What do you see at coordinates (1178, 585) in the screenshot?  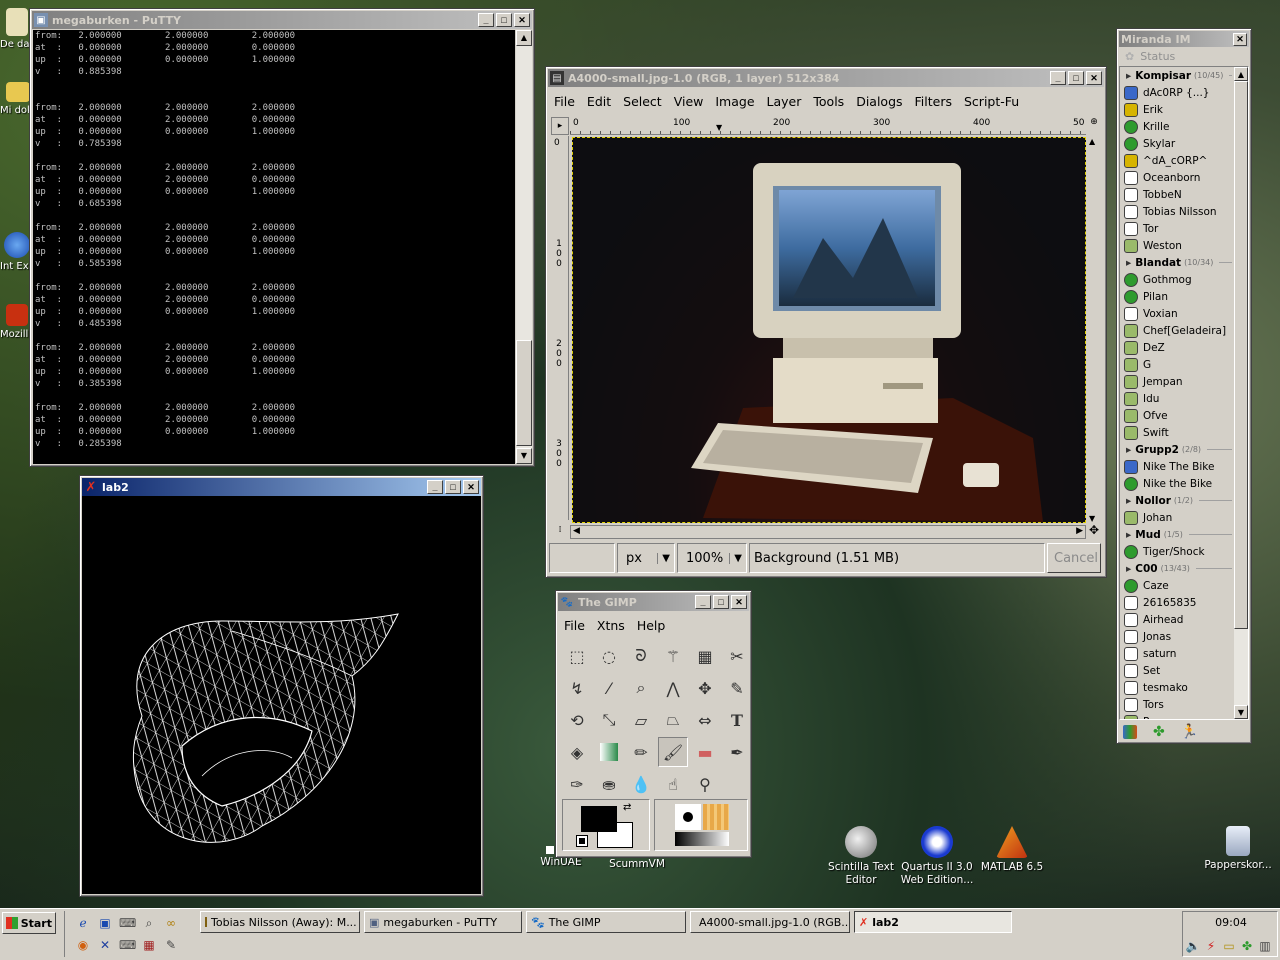 I see `contact-item: Caze` at bounding box center [1178, 585].